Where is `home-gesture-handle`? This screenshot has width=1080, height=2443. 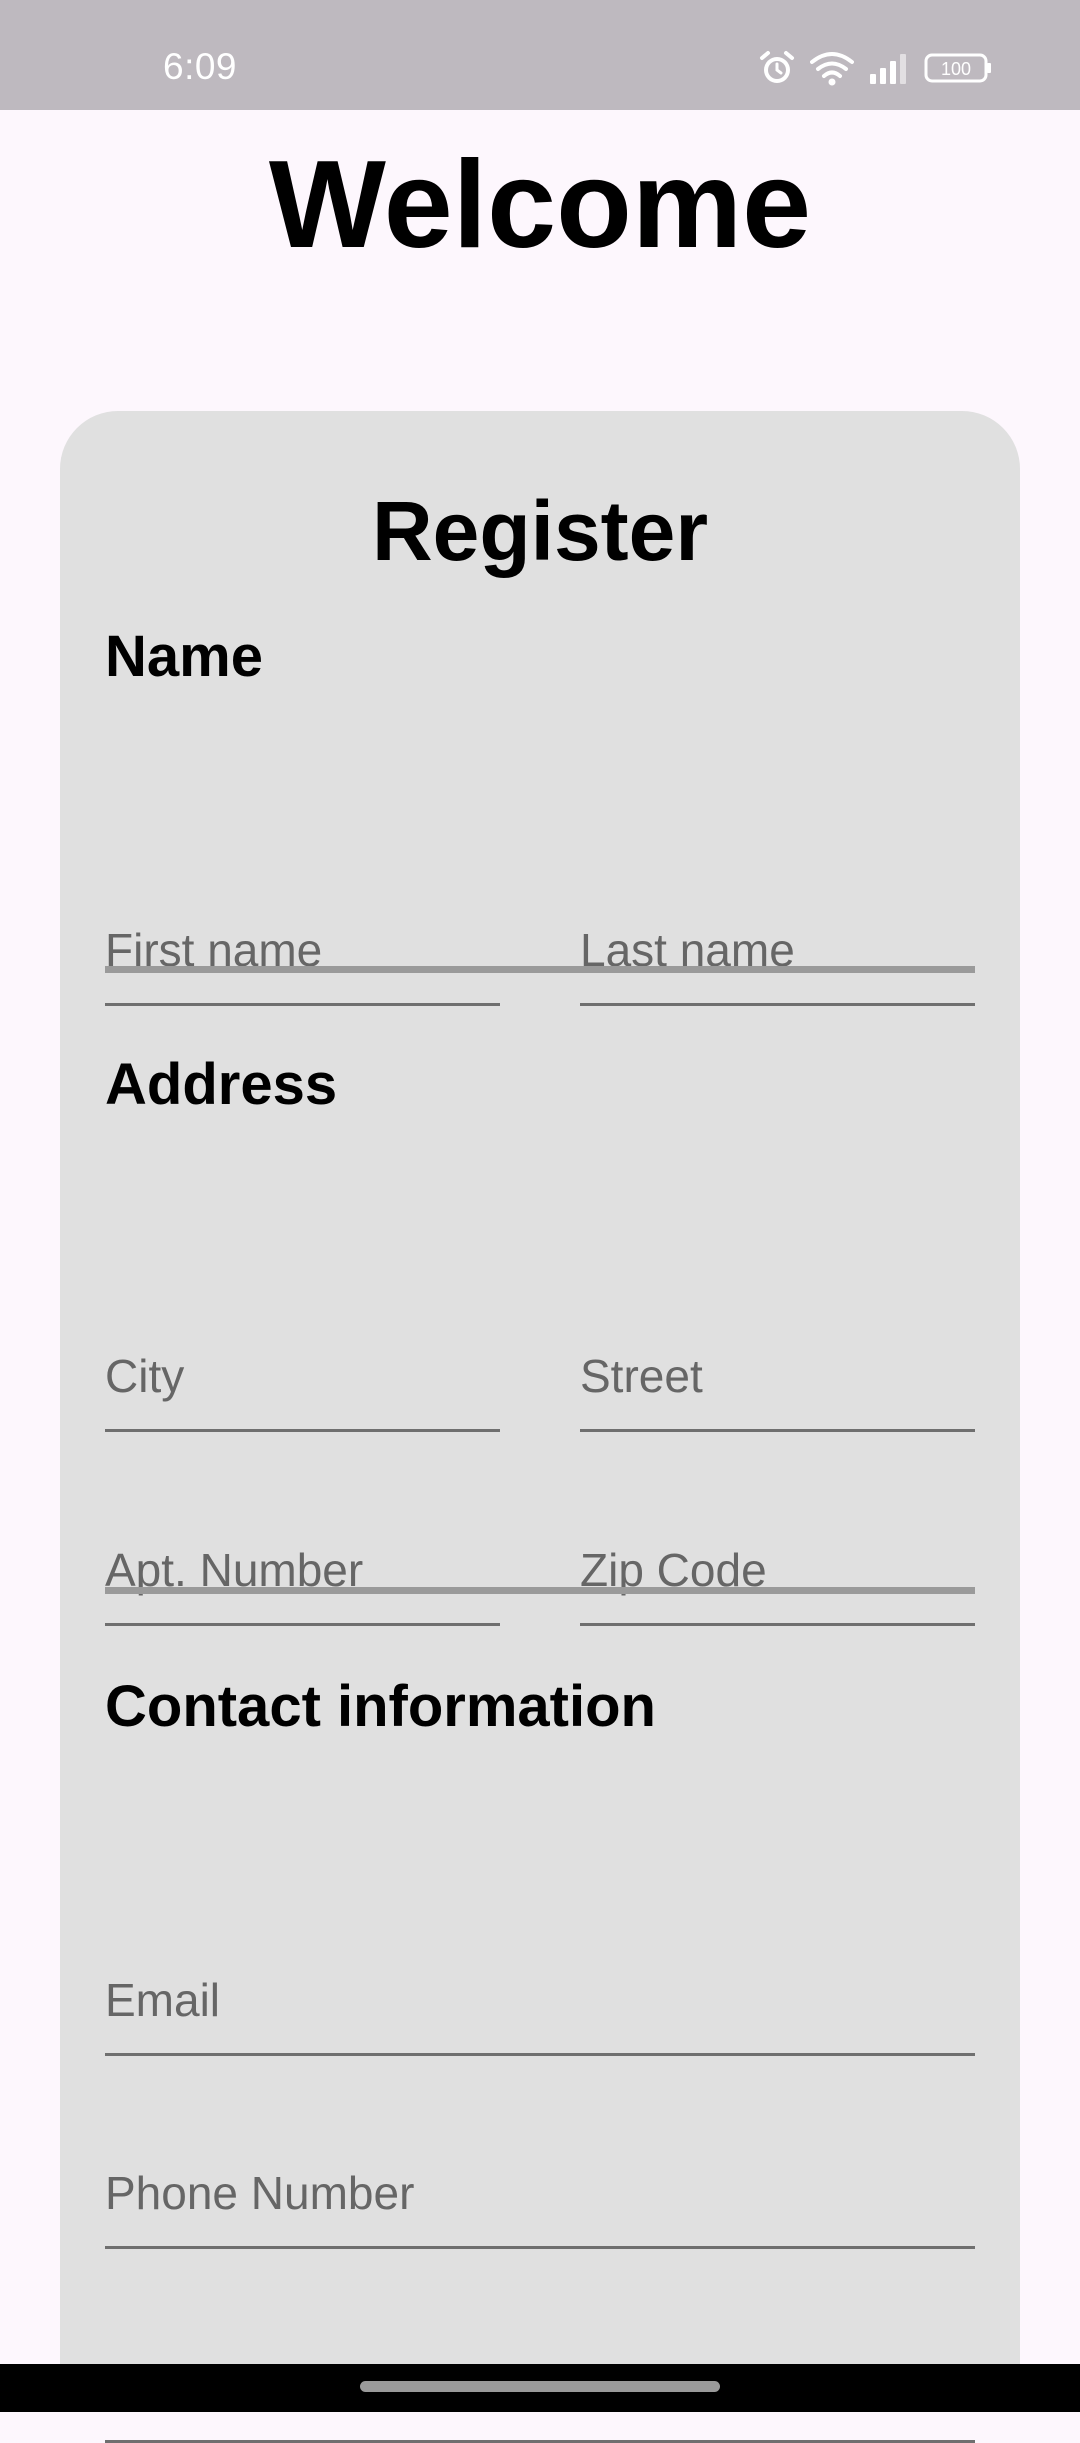
home-gesture-handle is located at coordinates (540, 2386).